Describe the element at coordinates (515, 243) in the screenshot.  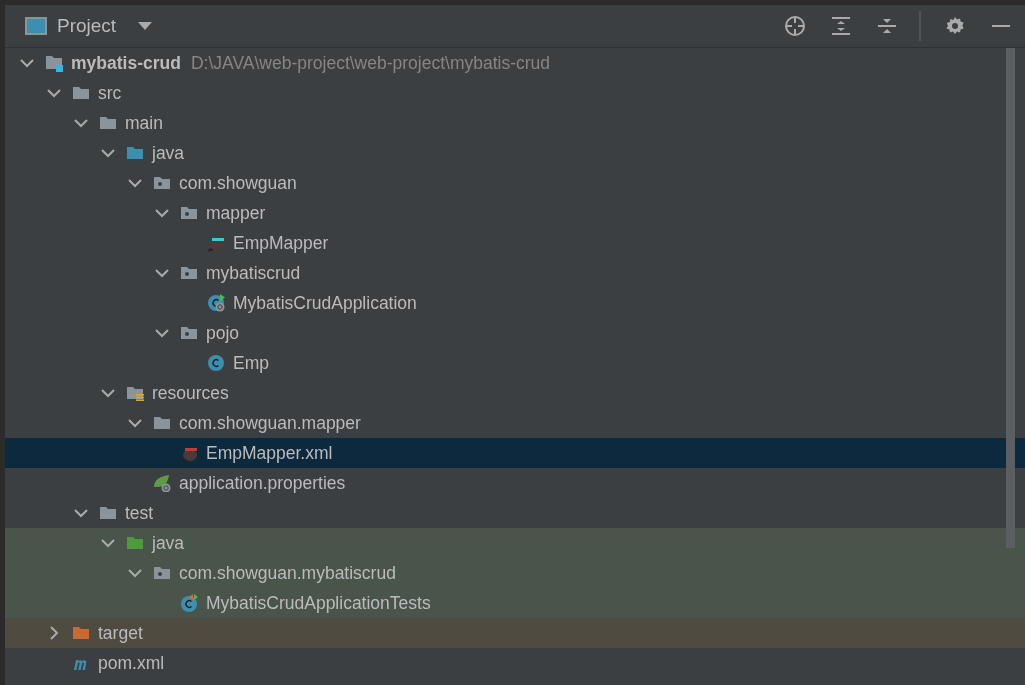
I see `tree-row: EmpMapper` at that location.